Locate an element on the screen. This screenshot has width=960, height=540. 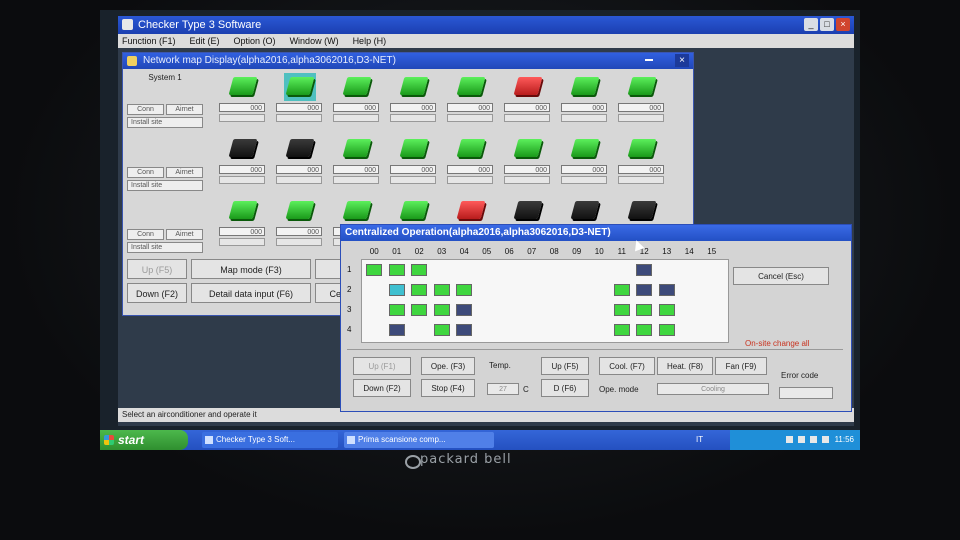
column-header: 04 is located at coordinates (464, 251).